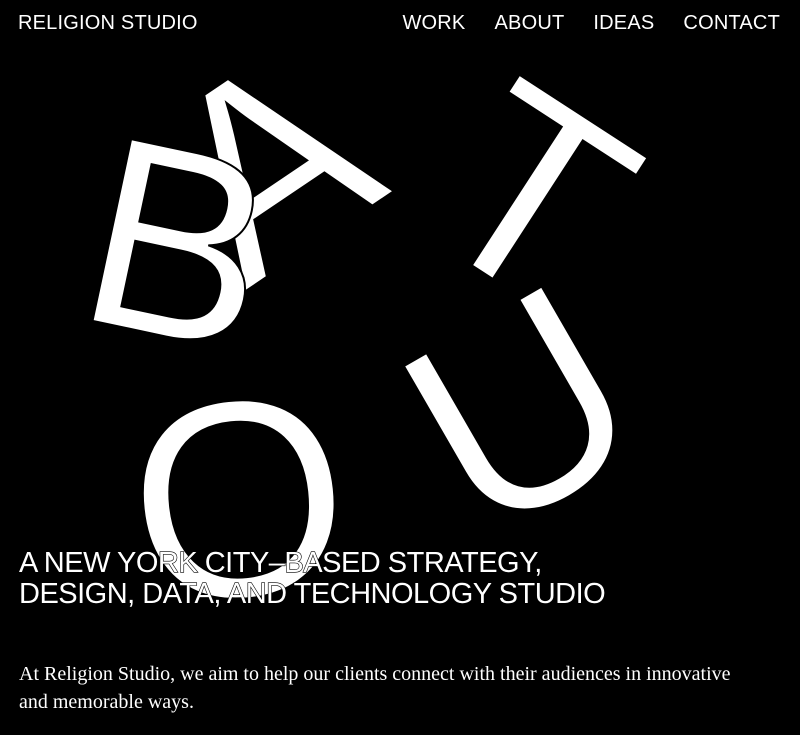 The width and height of the screenshot is (800, 735). I want to click on nav-item-work: WORK, so click(433, 23).